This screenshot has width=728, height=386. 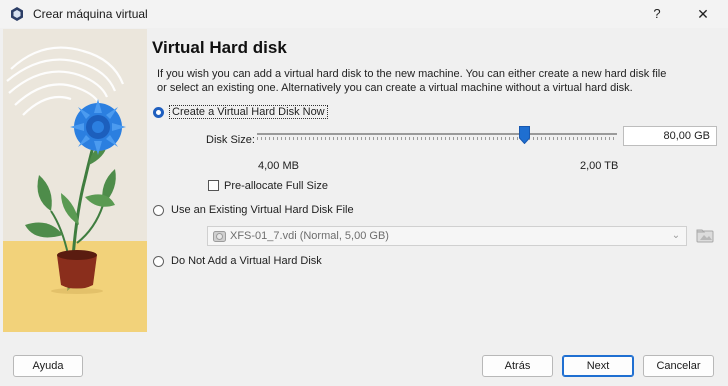 I want to click on slider-ticks, so click(x=437, y=138).